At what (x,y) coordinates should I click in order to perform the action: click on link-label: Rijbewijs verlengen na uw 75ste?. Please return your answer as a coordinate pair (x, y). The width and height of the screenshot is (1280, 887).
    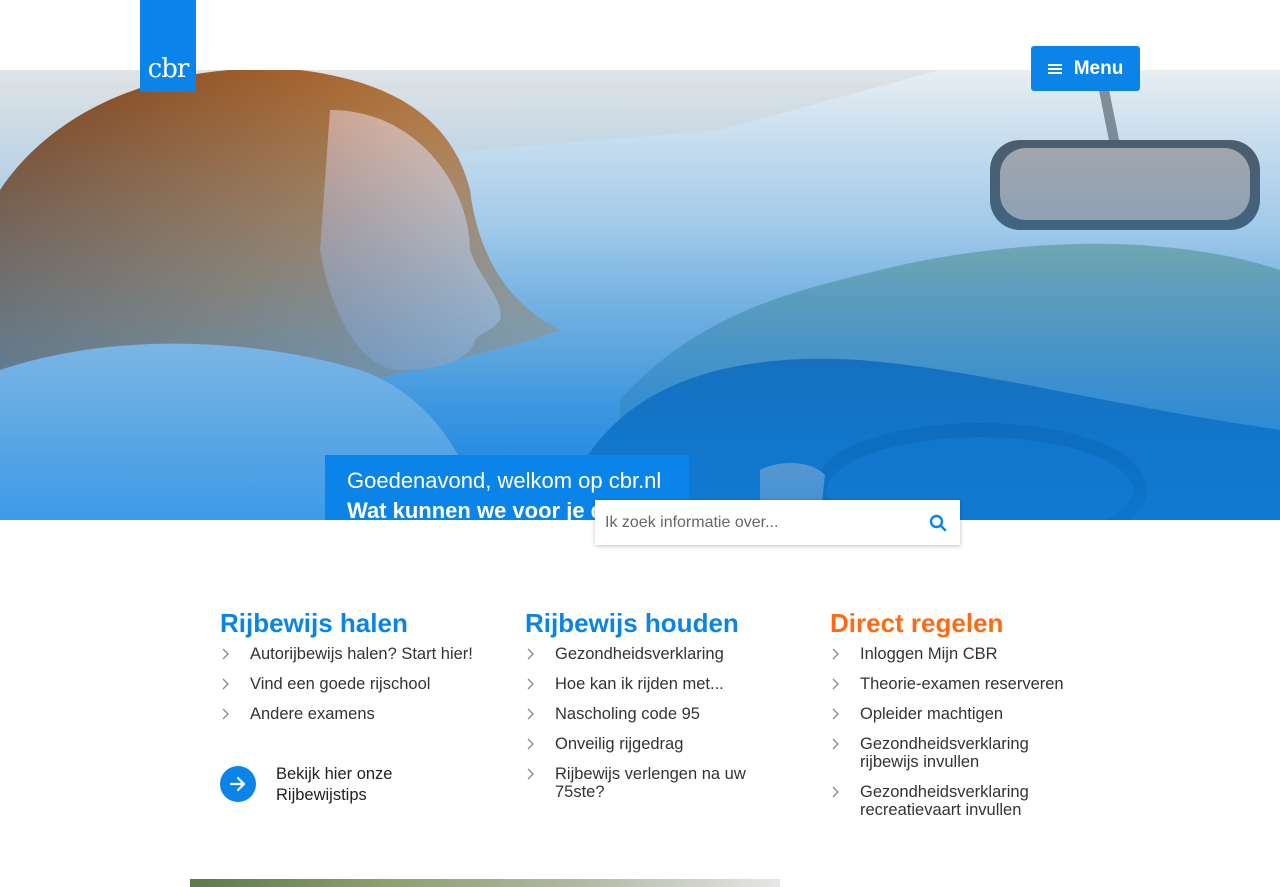
    Looking at the image, I should click on (650, 783).